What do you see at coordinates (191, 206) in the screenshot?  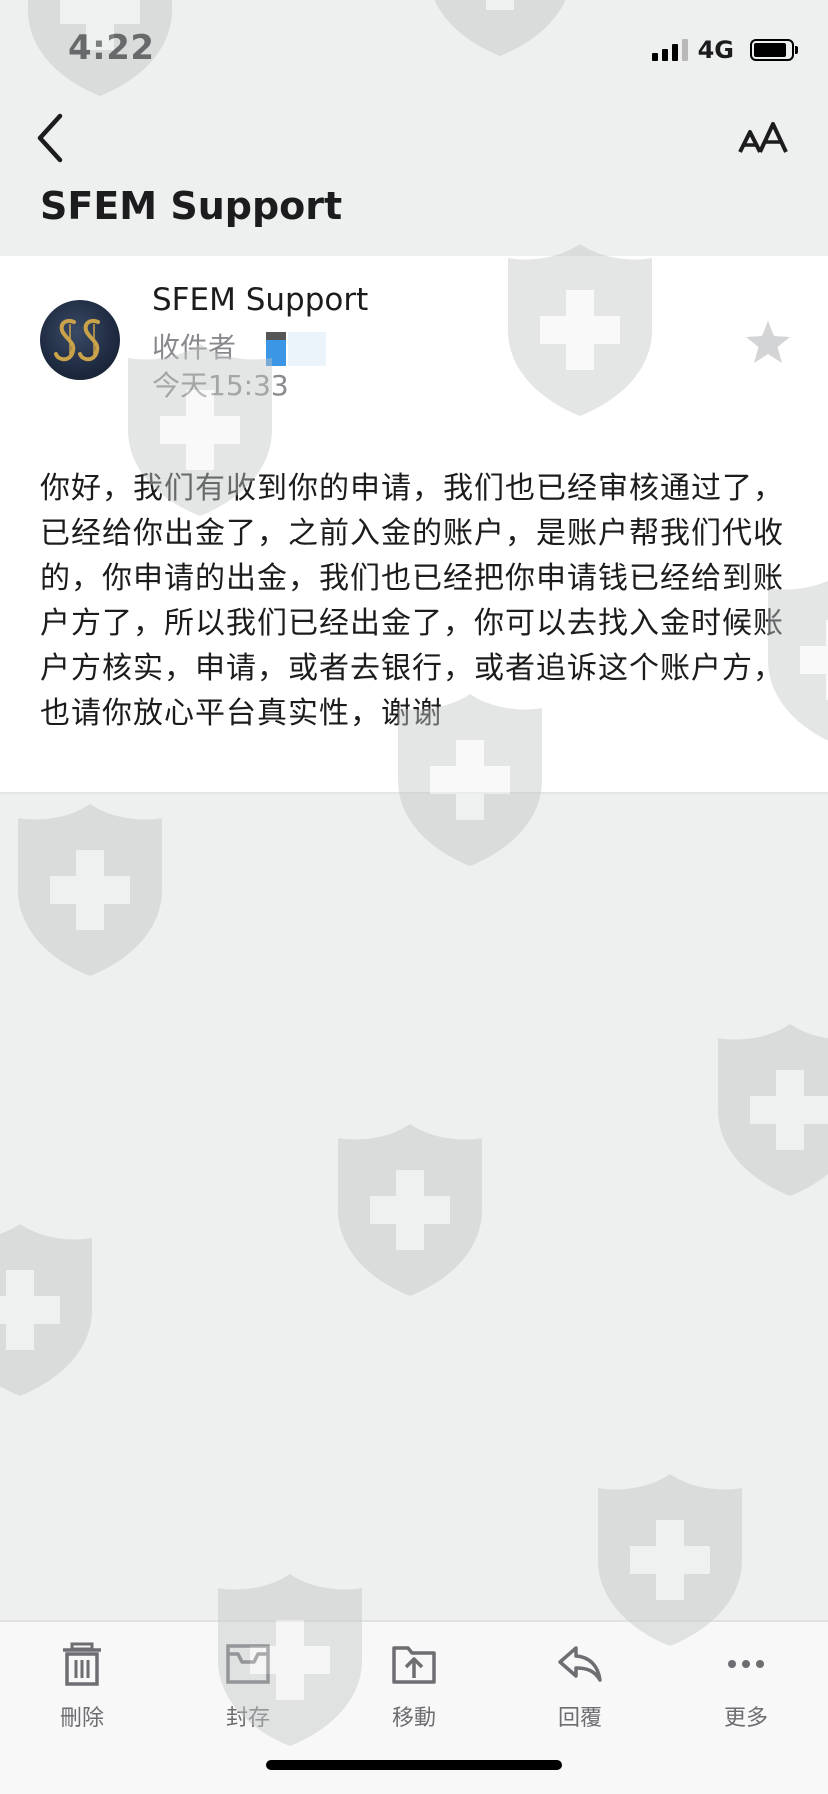 I see `page-title: SFEM Support` at bounding box center [191, 206].